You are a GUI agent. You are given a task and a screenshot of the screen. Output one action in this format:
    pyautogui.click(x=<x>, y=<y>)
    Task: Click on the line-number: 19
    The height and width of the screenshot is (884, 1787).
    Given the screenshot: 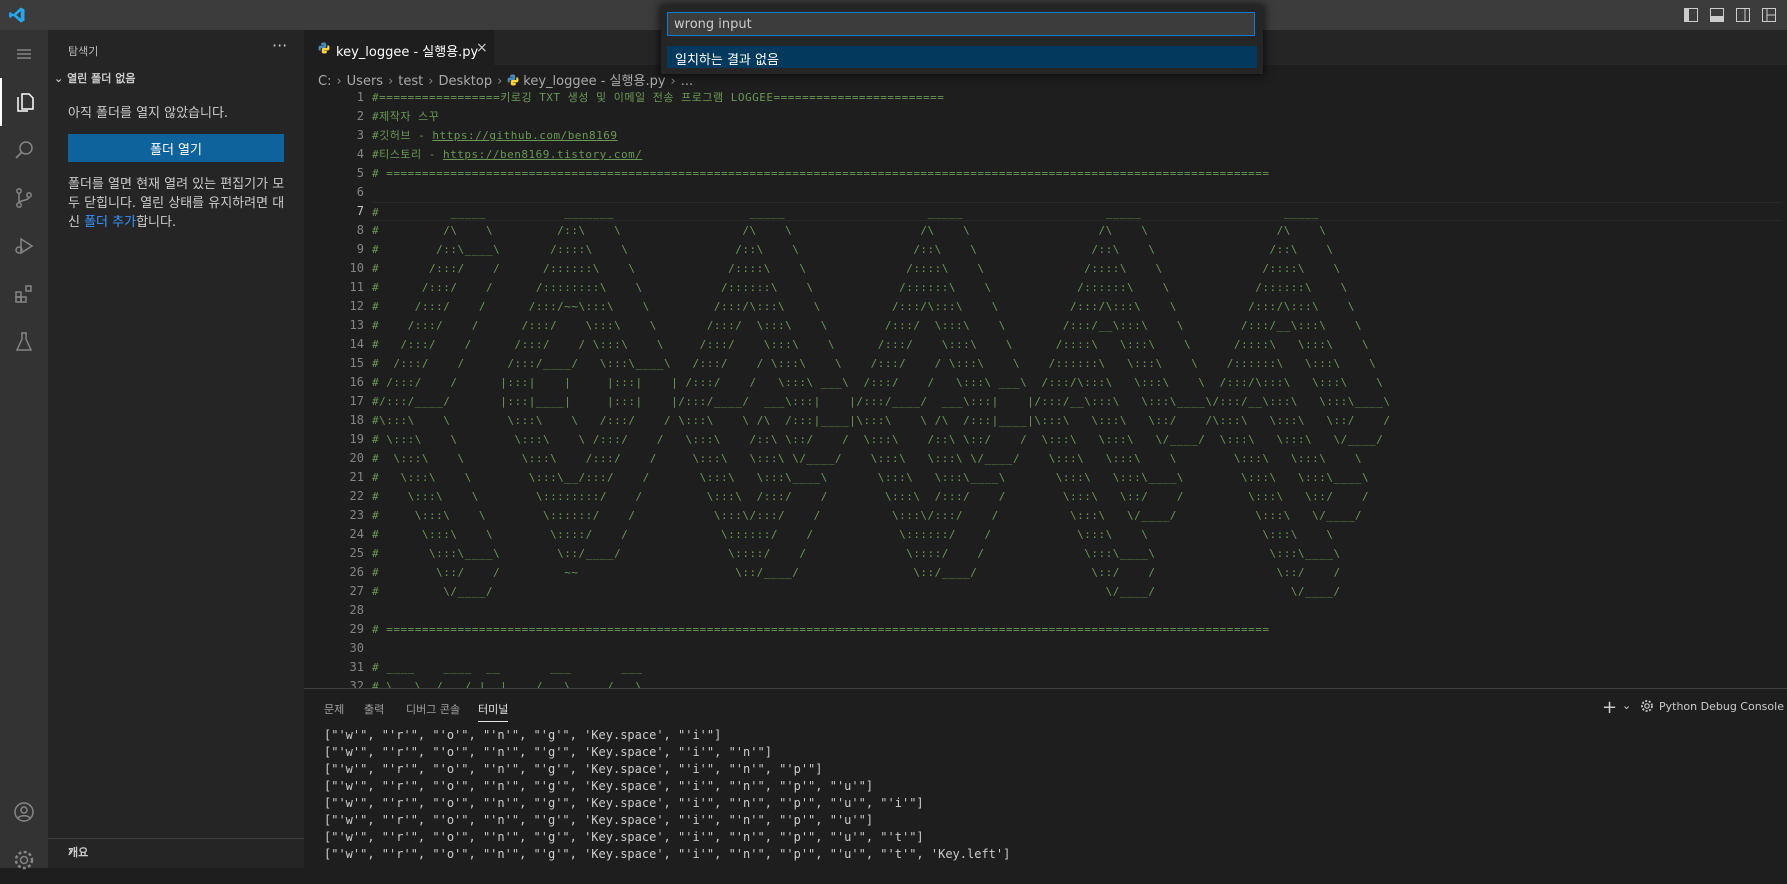 What is the action you would take?
    pyautogui.click(x=356, y=439)
    